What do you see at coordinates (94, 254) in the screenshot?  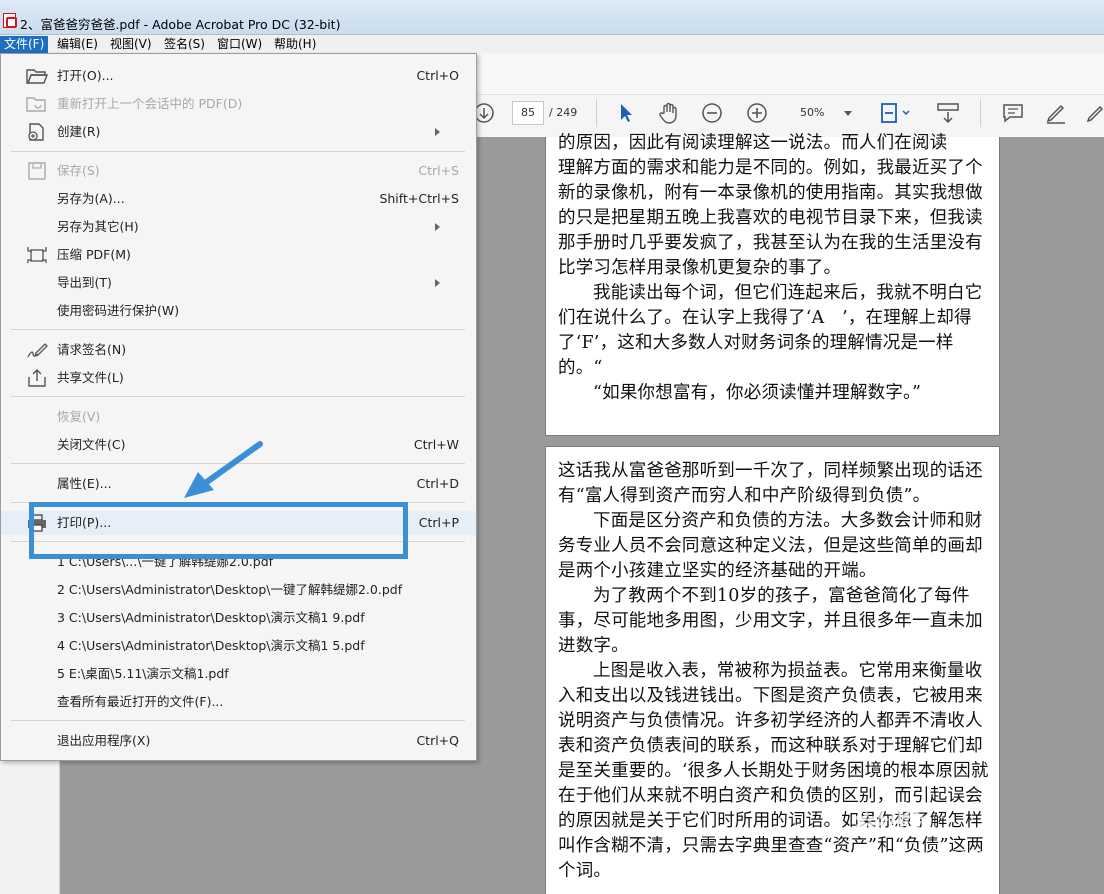 I see `menu-item-label: 压缩 PDF(M)` at bounding box center [94, 254].